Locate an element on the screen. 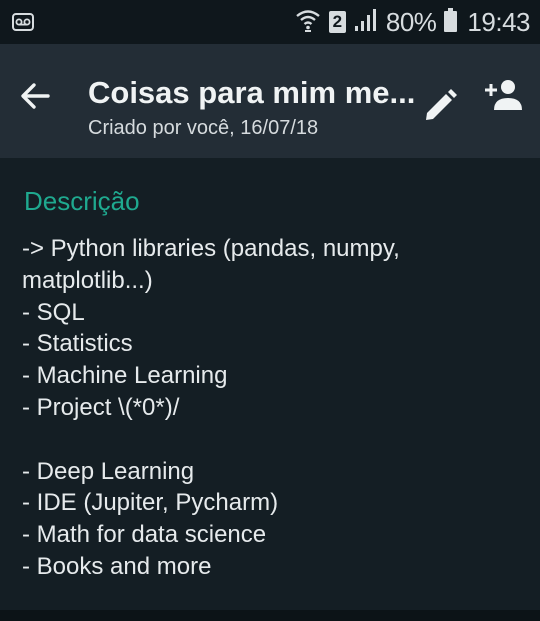 This screenshot has width=540, height=621. battery-icon is located at coordinates (451, 22).